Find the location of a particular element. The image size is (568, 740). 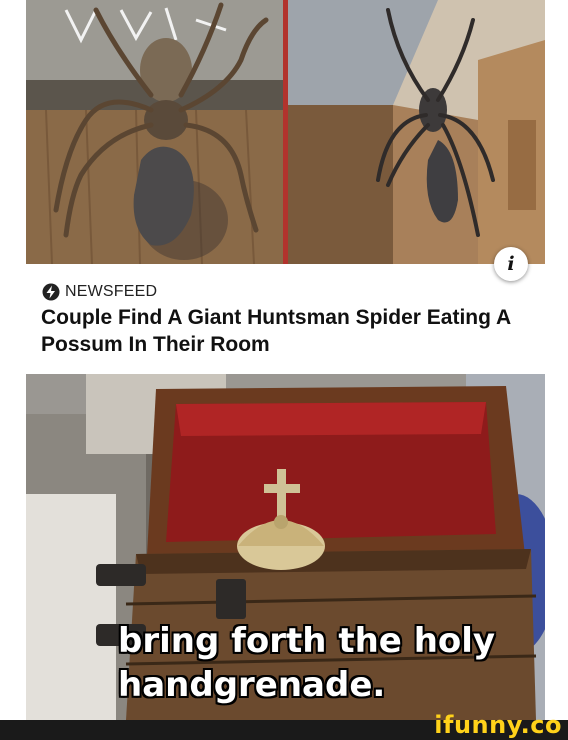

source-row: NEWSFEED is located at coordinates (99, 292).